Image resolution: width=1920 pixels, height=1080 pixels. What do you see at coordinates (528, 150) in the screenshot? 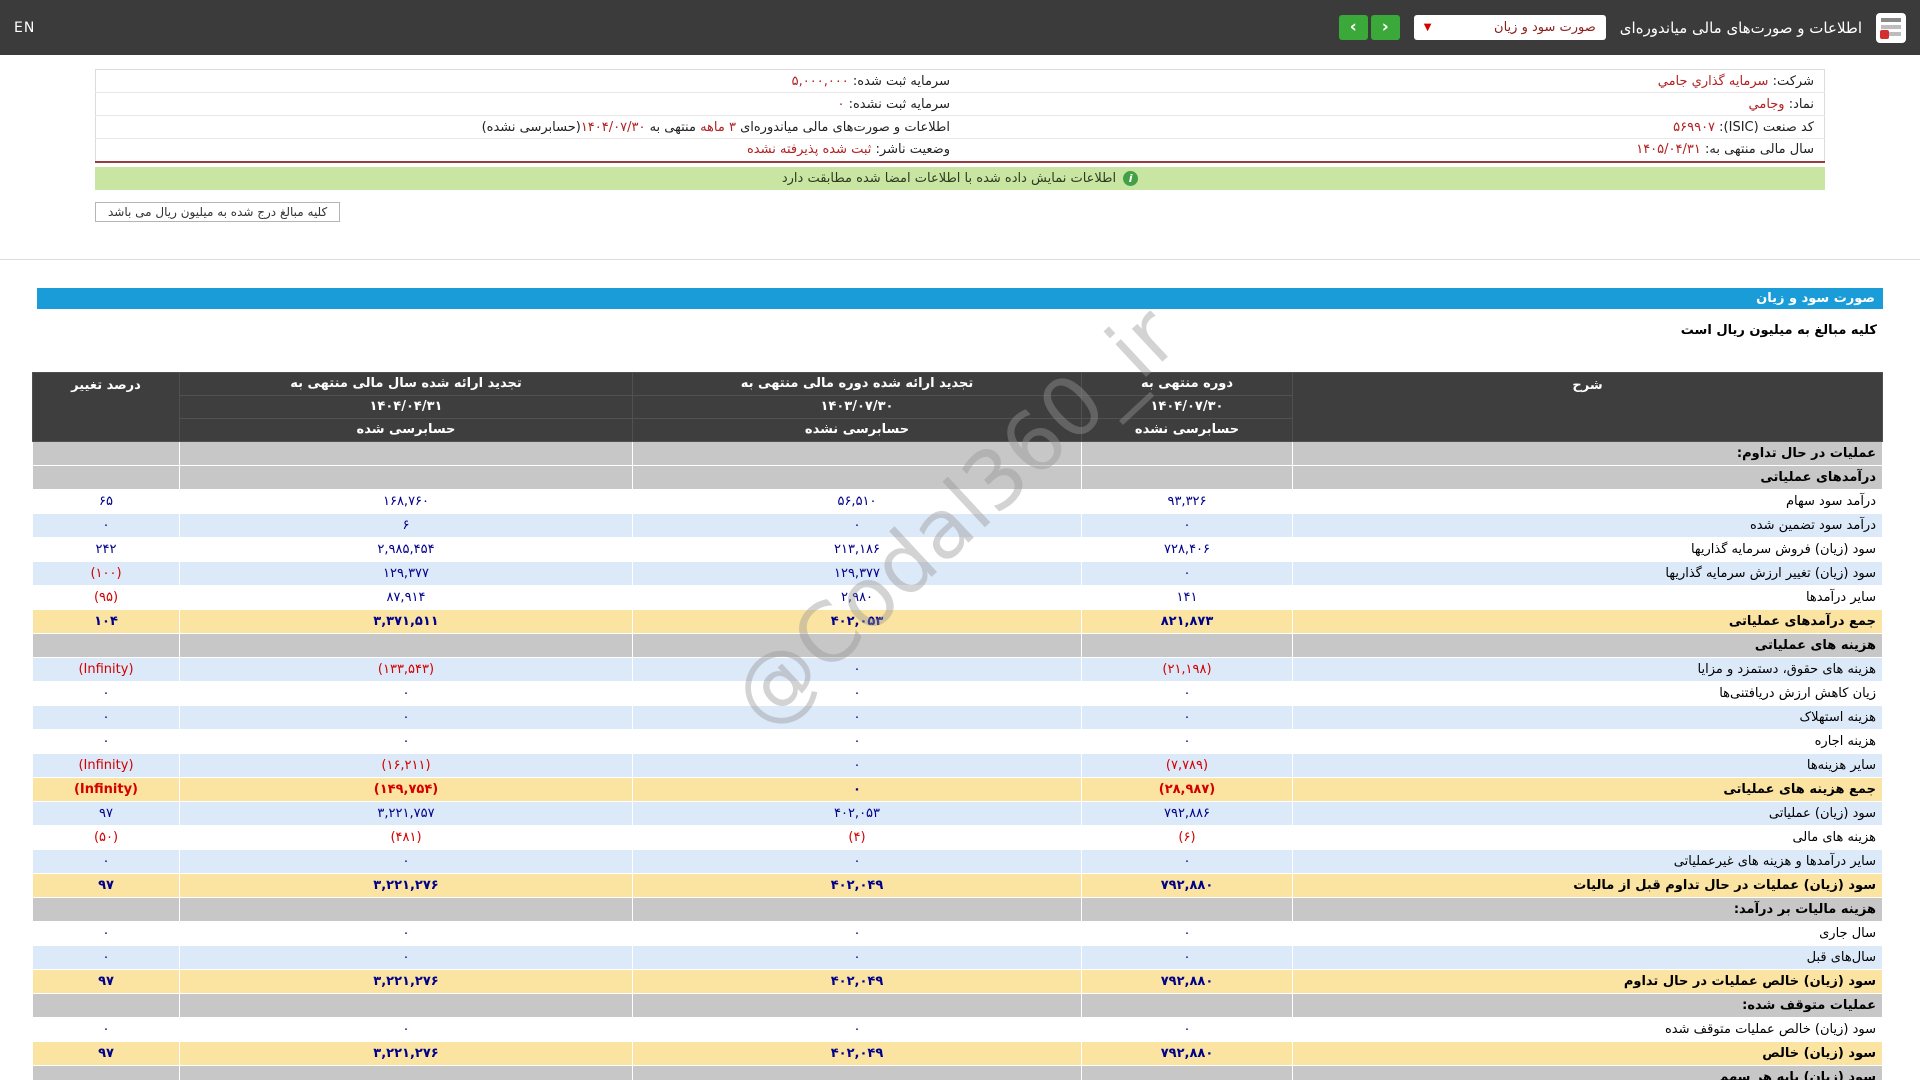
I see `company-info-cell-left: وضعیت ناشر: ثبت شده پذیرفته نشده` at bounding box center [528, 150].